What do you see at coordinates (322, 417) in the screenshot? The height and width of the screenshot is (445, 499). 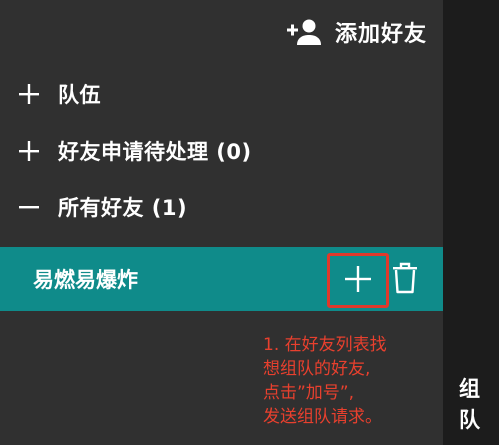 I see `annotation-line: 发送组队请求。` at bounding box center [322, 417].